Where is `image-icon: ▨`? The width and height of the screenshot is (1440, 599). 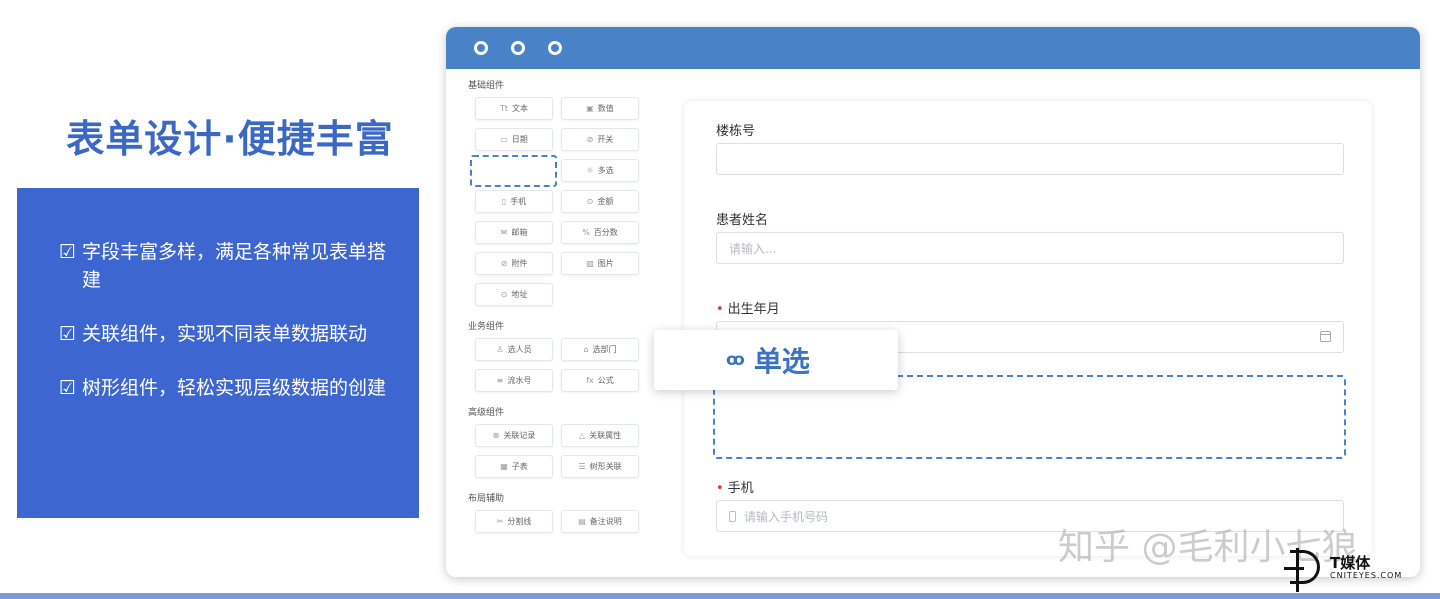 image-icon: ▨ is located at coordinates (590, 263).